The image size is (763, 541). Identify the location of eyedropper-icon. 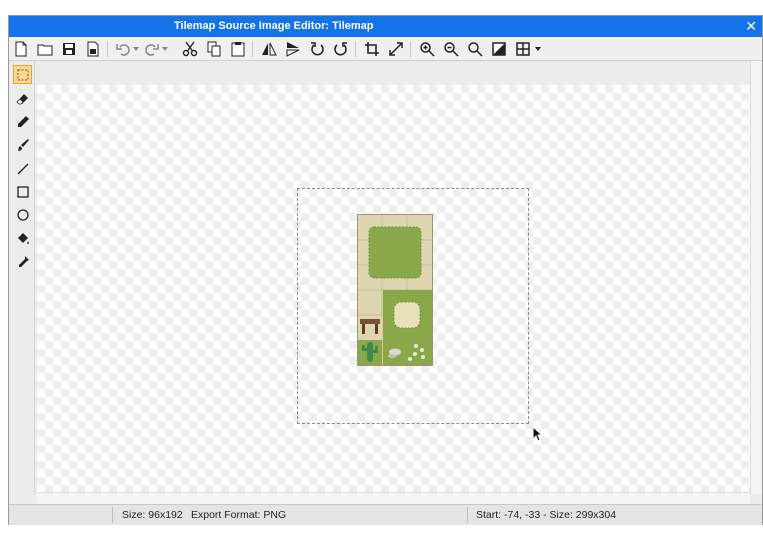
(22, 261).